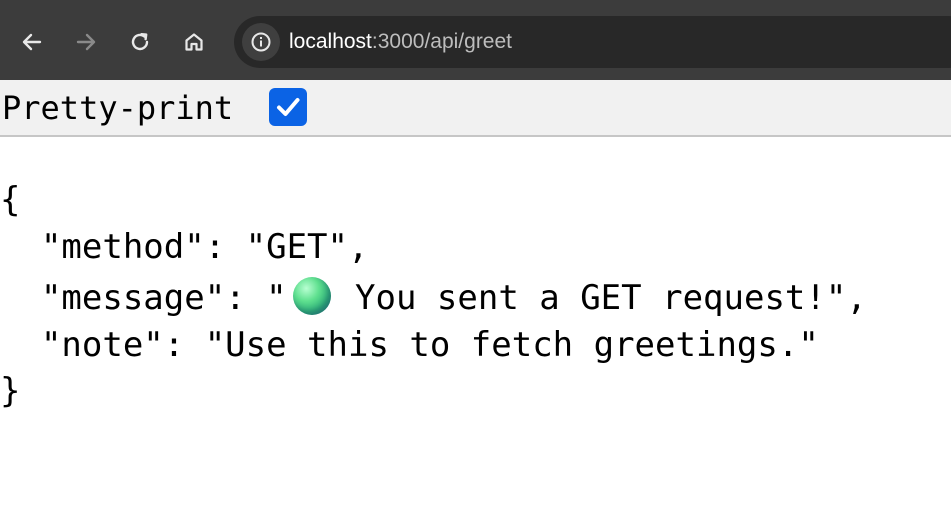  Describe the element at coordinates (311, 296) in the screenshot. I see `green-orb-emoji` at that location.